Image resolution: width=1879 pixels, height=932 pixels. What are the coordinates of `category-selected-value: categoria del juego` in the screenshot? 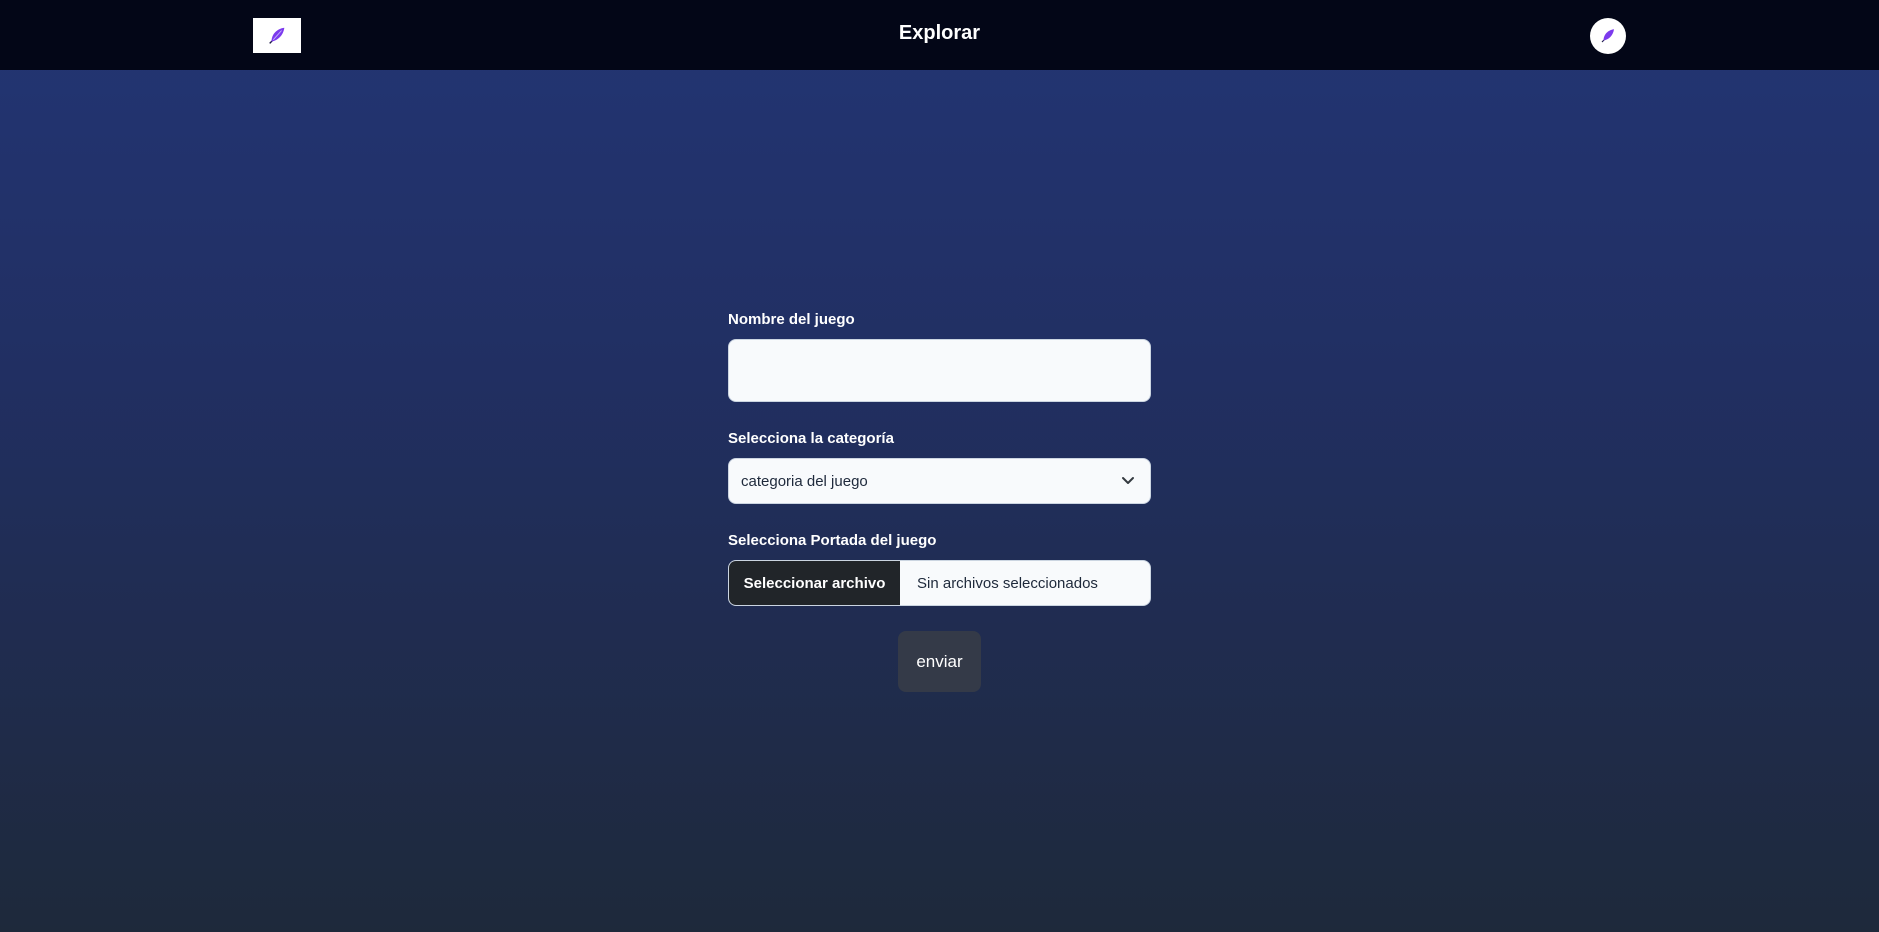 It's located at (804, 481).